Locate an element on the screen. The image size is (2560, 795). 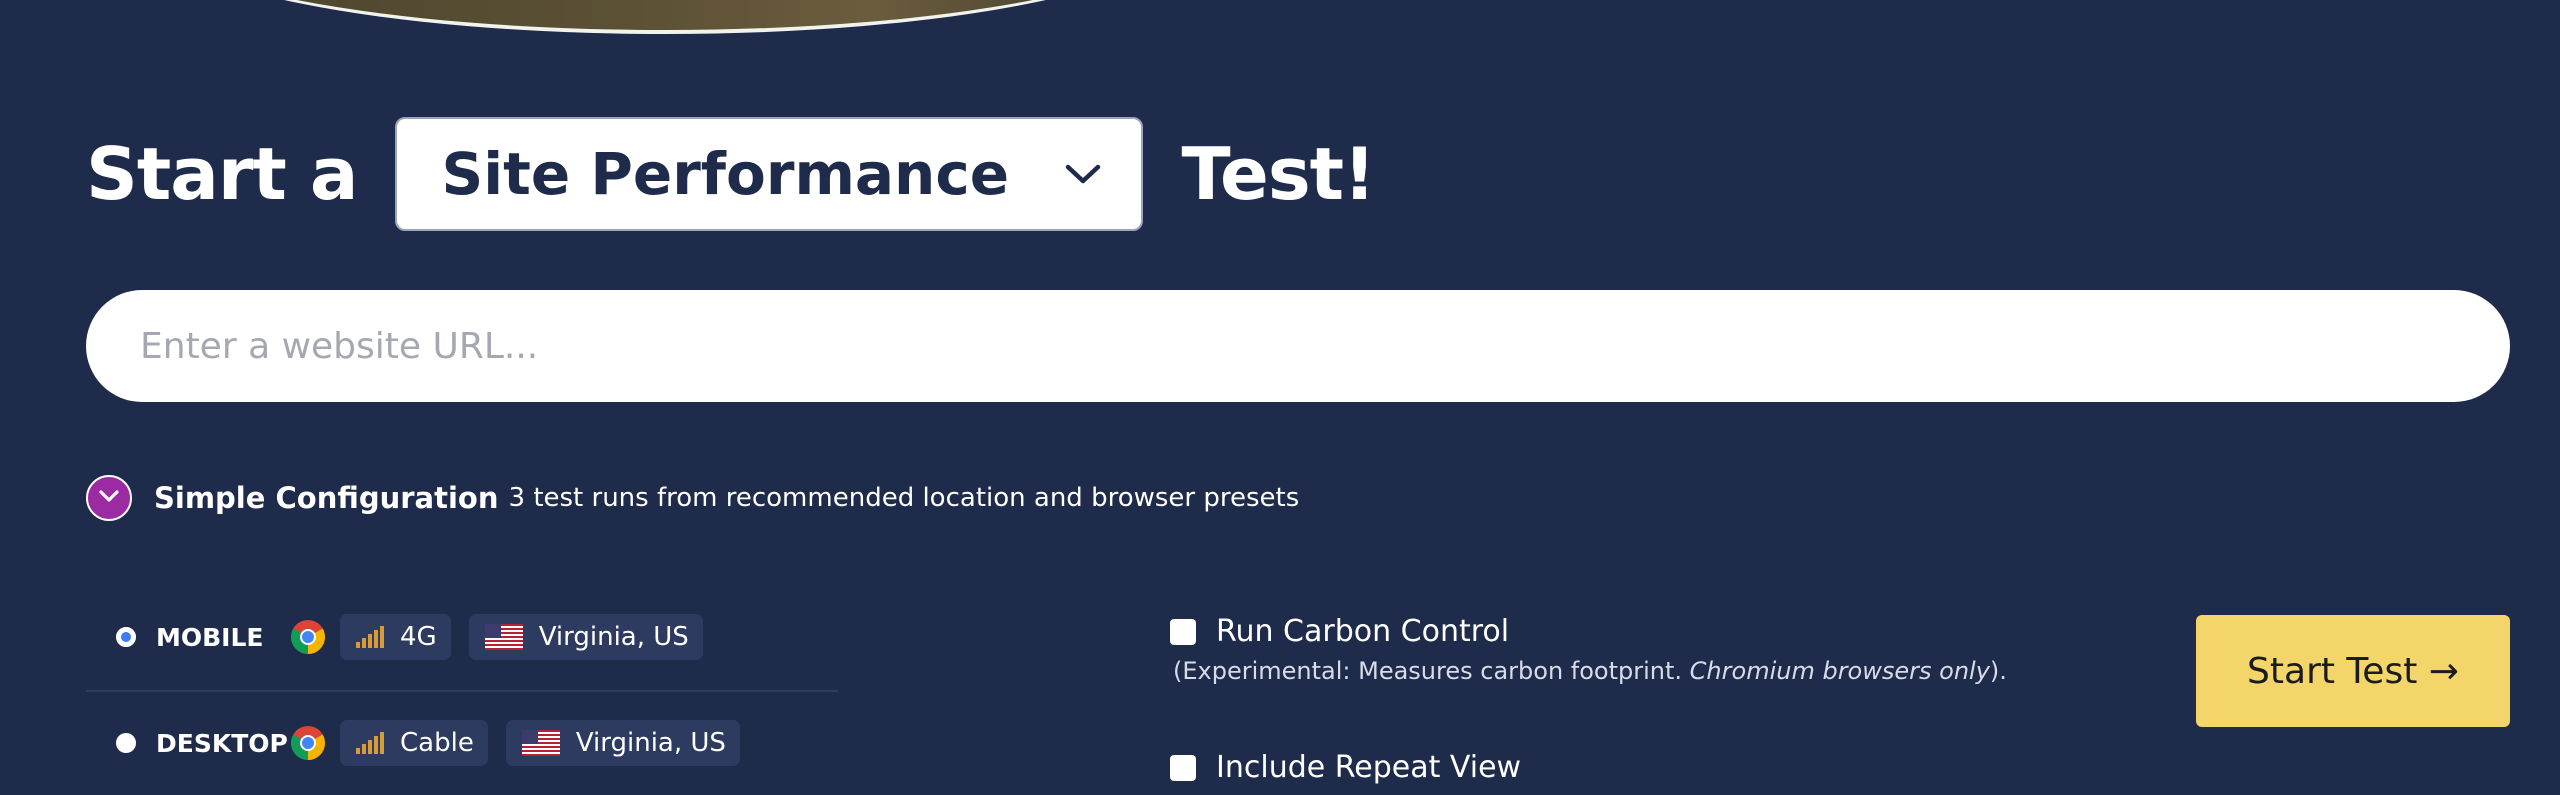
preset-label: DESKTOP is located at coordinates (222, 743).